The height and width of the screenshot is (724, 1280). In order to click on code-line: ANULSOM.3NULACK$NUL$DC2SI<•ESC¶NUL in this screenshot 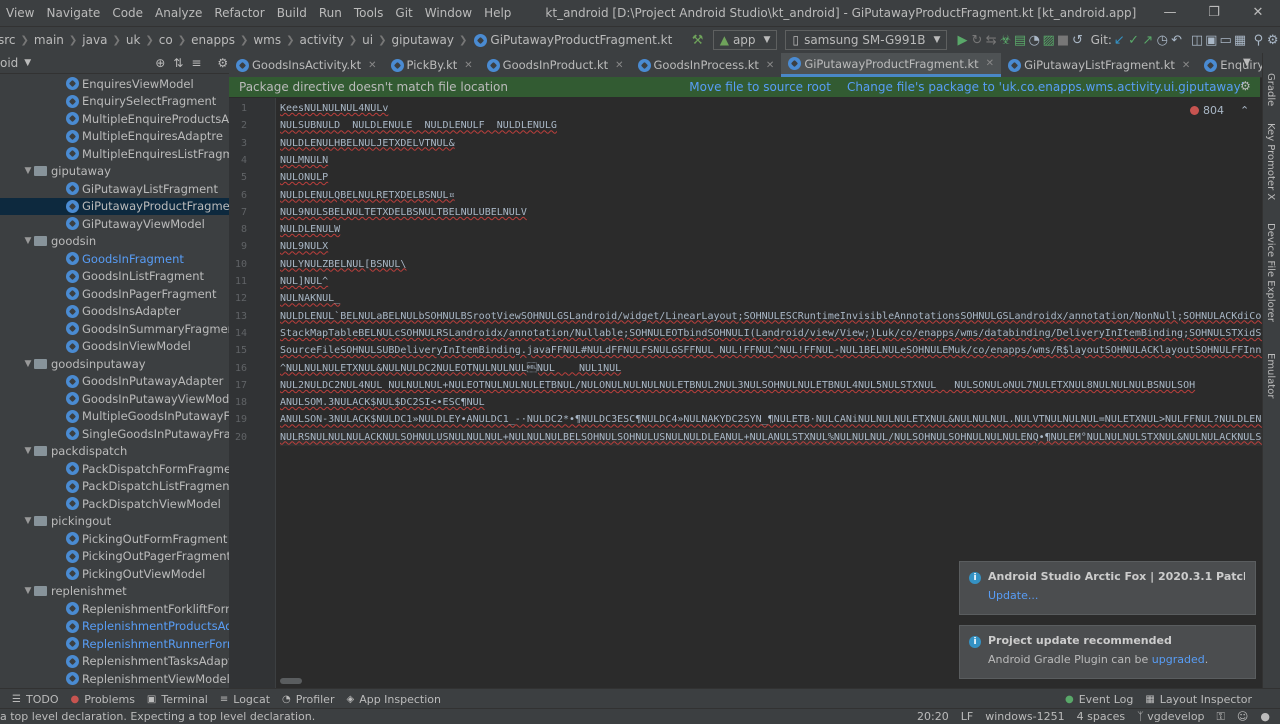, I will do `click(382, 402)`.